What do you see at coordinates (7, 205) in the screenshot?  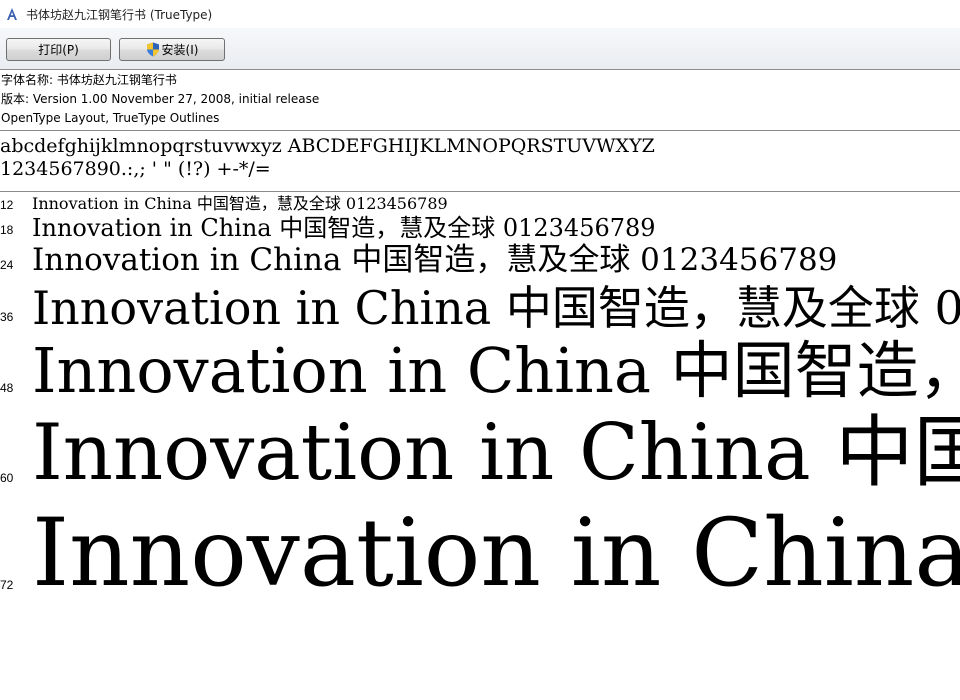 I see `size-label: 12` at bounding box center [7, 205].